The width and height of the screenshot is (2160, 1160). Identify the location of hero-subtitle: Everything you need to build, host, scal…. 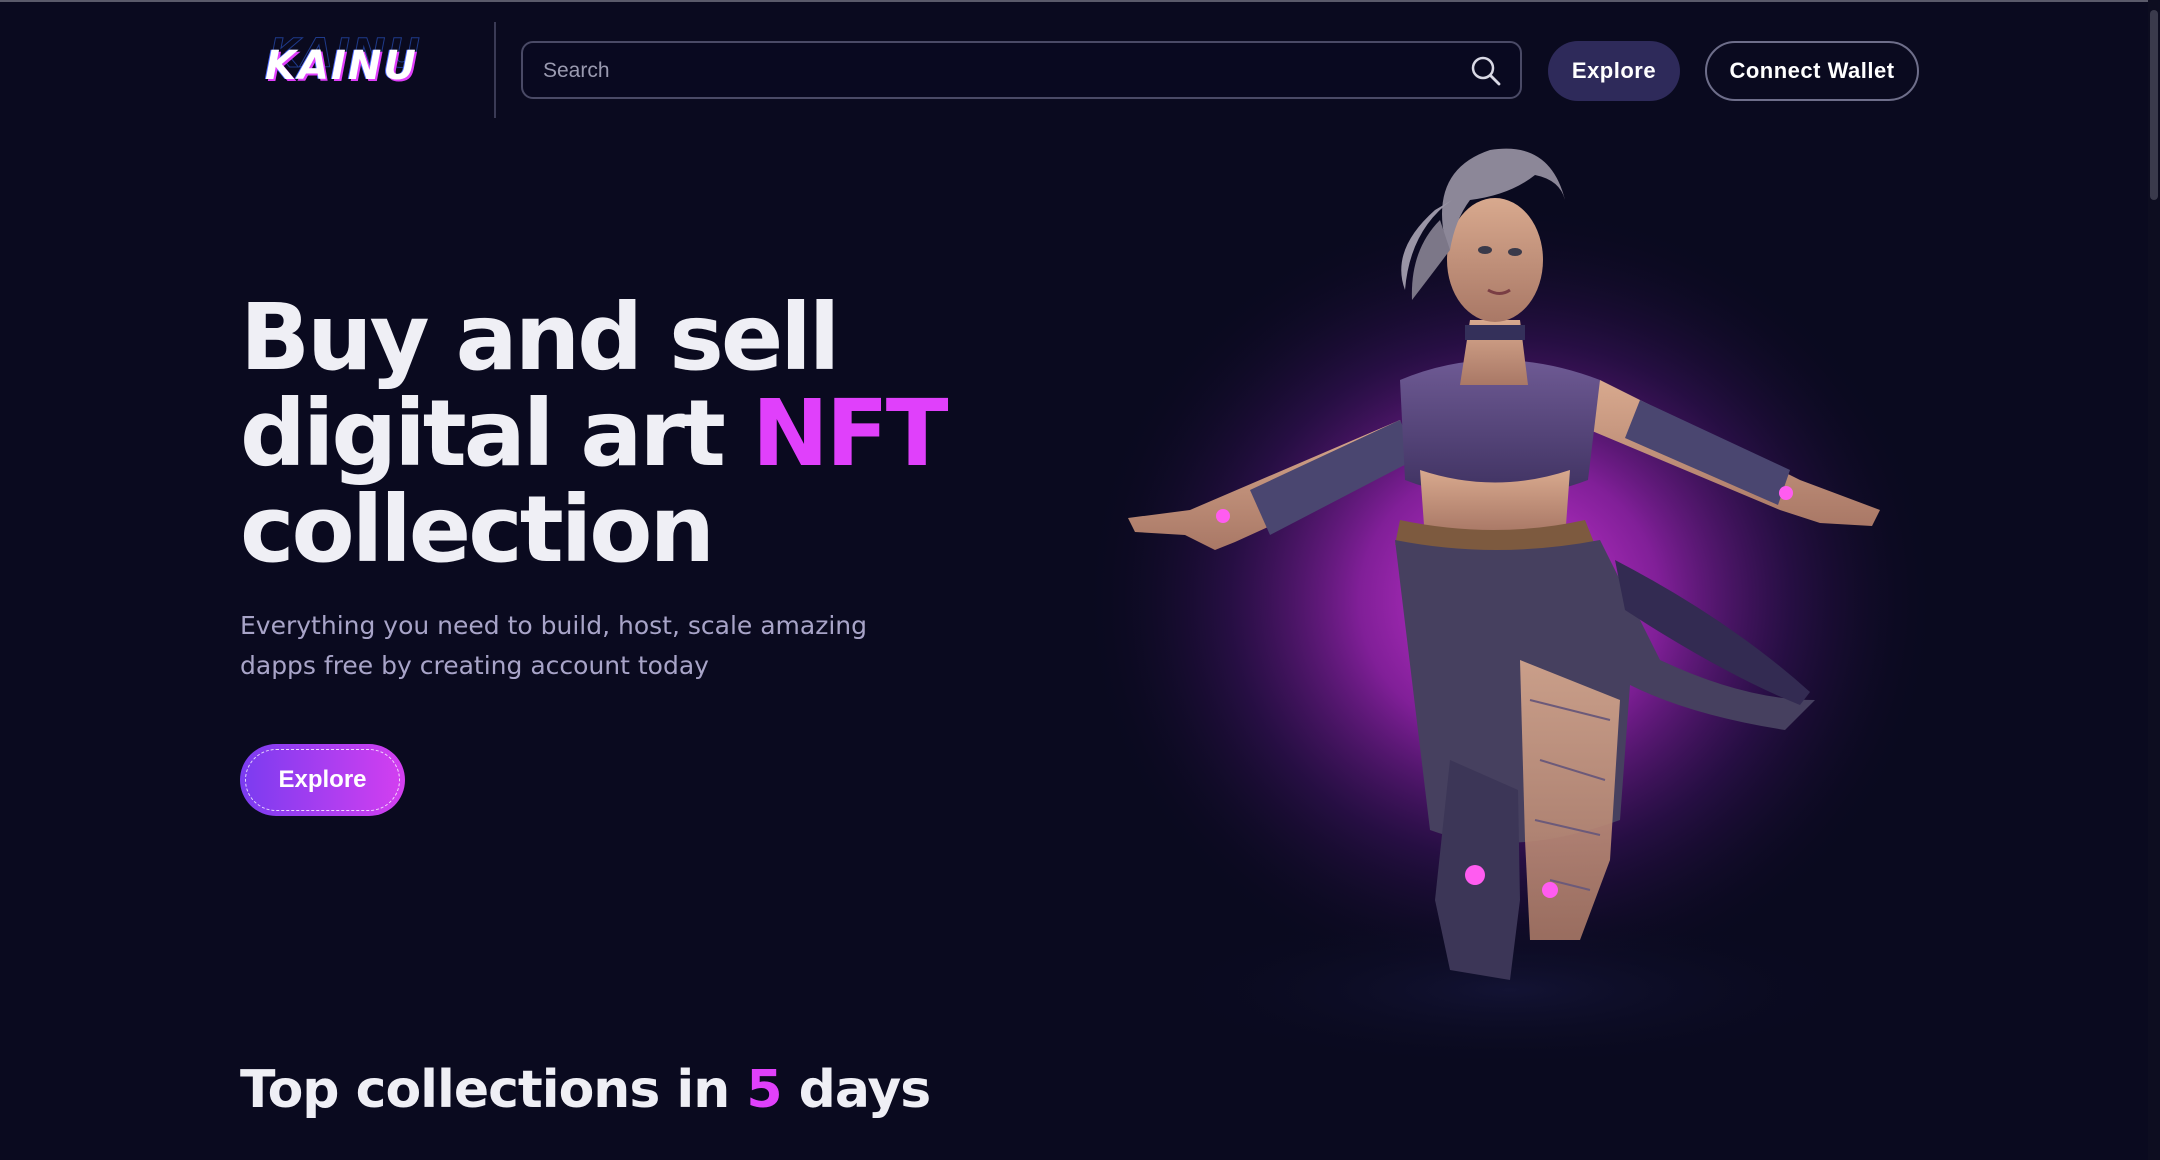
(560, 646).